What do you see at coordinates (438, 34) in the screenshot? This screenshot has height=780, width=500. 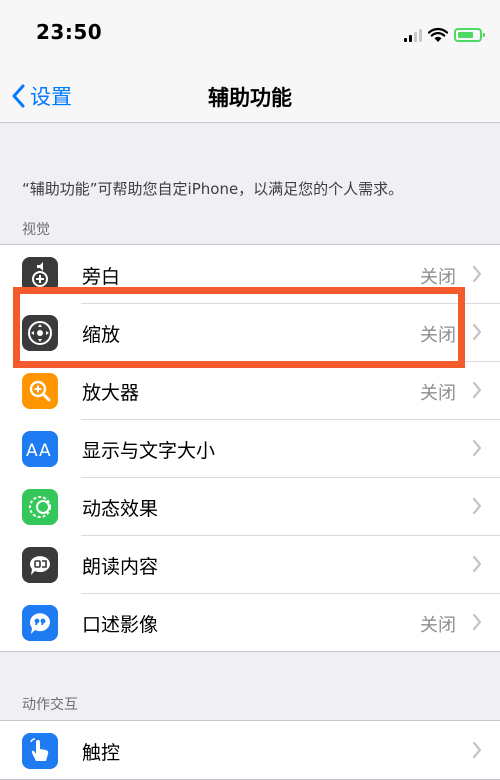 I see `wifi-icon` at bounding box center [438, 34].